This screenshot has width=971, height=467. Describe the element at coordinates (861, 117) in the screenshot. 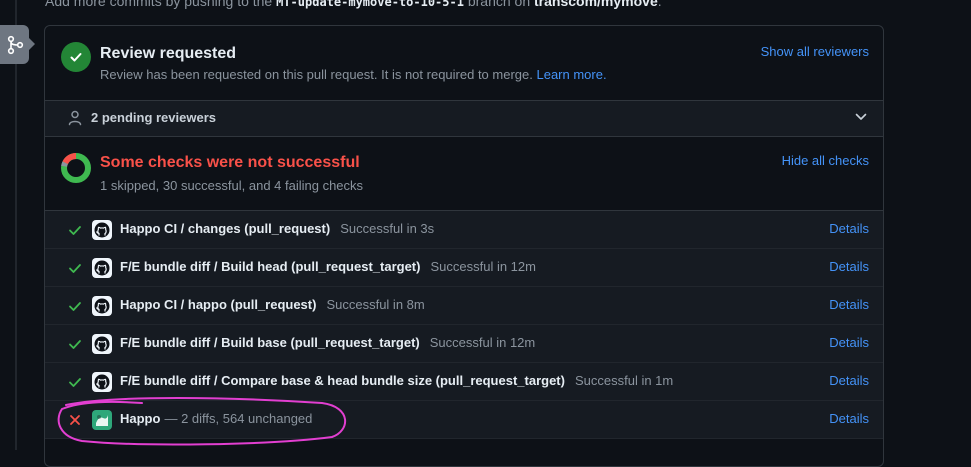

I see `chevron-down-icon` at that location.